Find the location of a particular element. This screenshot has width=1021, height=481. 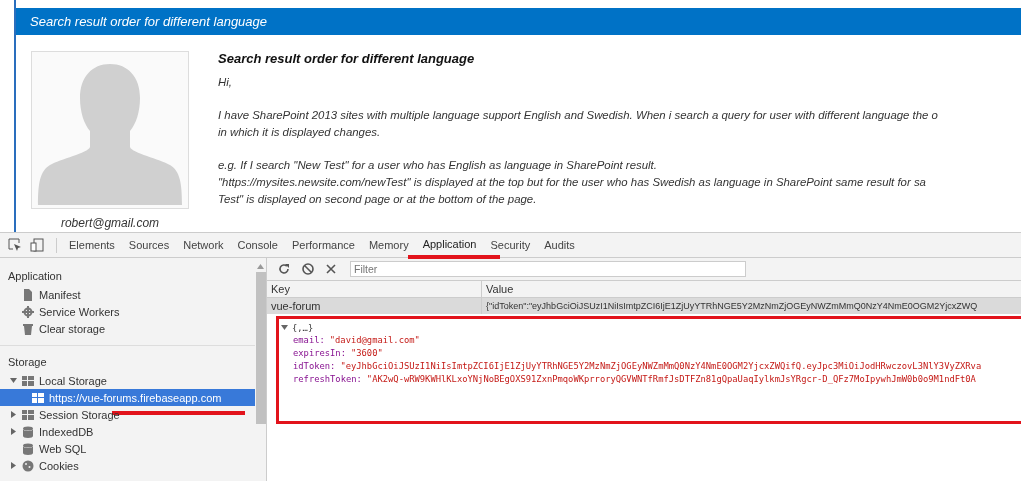

trash-icon is located at coordinates (28, 328).